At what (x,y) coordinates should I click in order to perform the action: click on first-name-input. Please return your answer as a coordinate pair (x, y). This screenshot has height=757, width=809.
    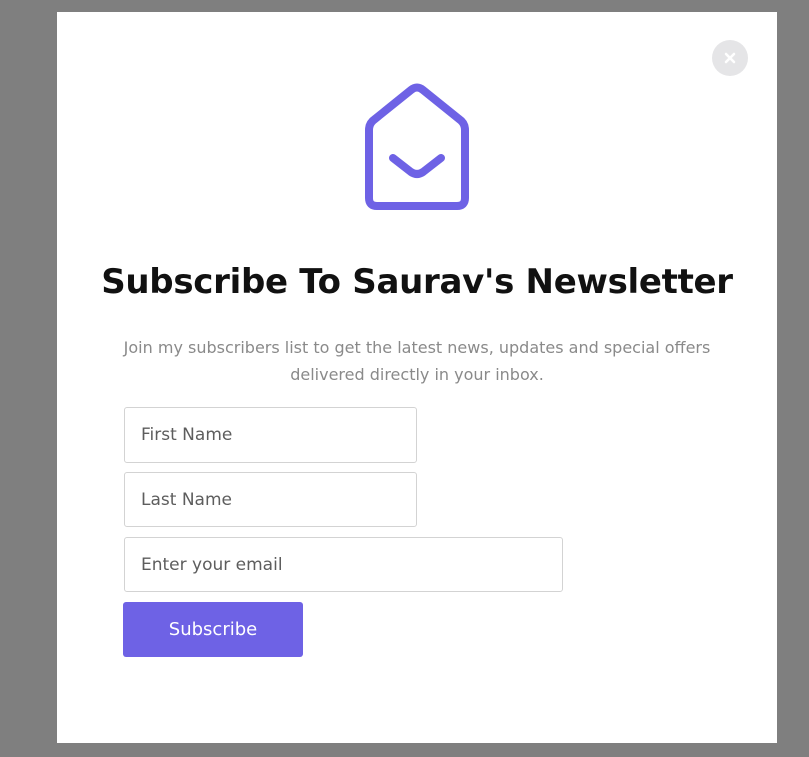
    Looking at the image, I should click on (270, 435).